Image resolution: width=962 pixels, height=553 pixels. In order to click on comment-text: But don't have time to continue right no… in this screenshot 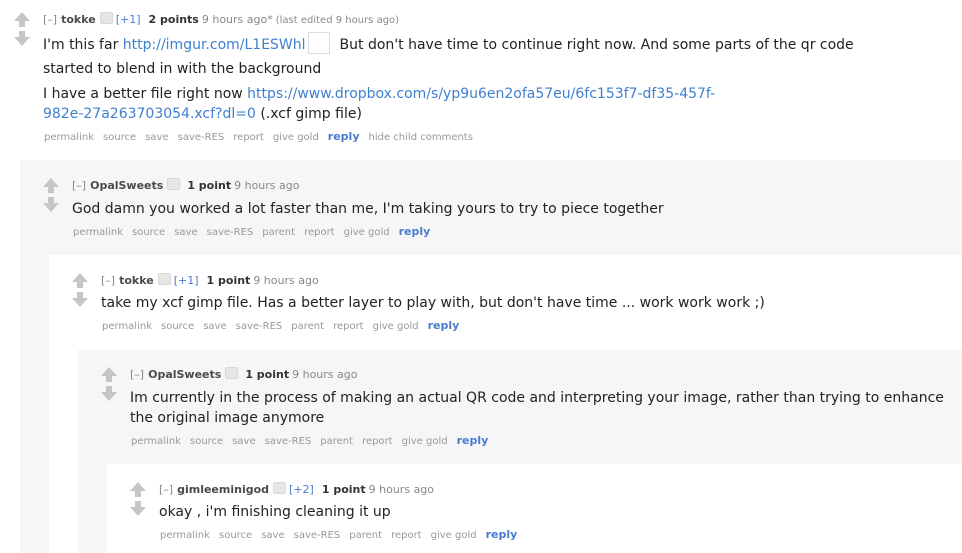, I will do `click(596, 45)`.